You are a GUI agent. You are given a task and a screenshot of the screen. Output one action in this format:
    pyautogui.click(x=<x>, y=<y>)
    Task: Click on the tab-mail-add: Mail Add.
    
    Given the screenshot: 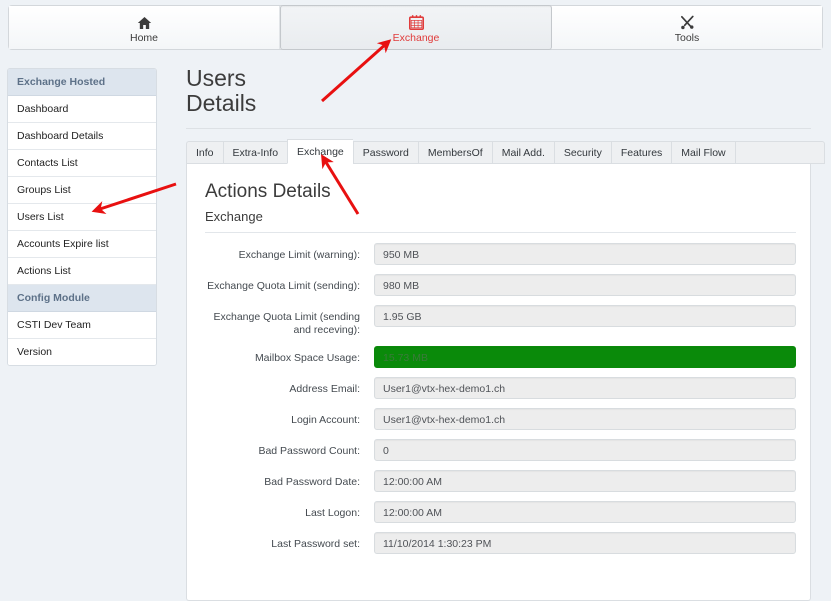 What is the action you would take?
    pyautogui.click(x=522, y=152)
    